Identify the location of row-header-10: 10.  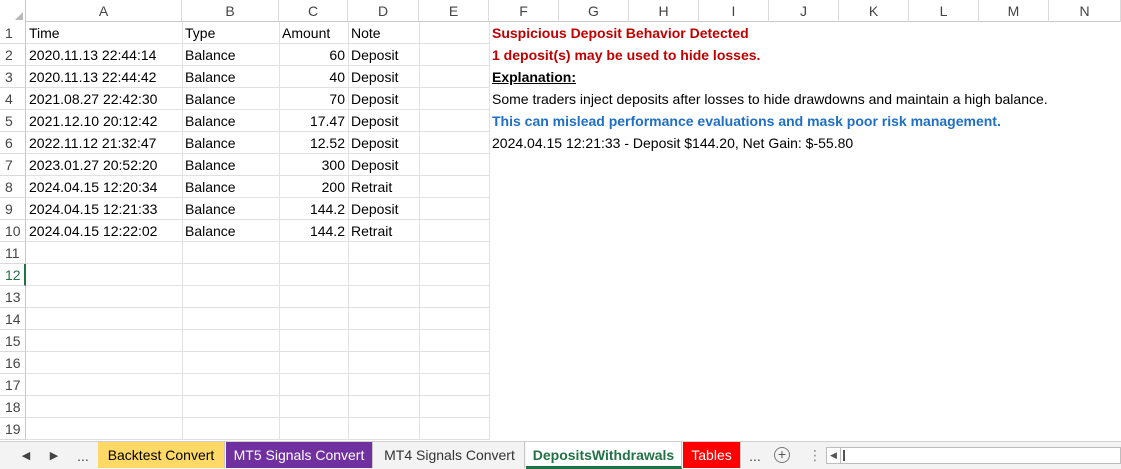
(13, 231).